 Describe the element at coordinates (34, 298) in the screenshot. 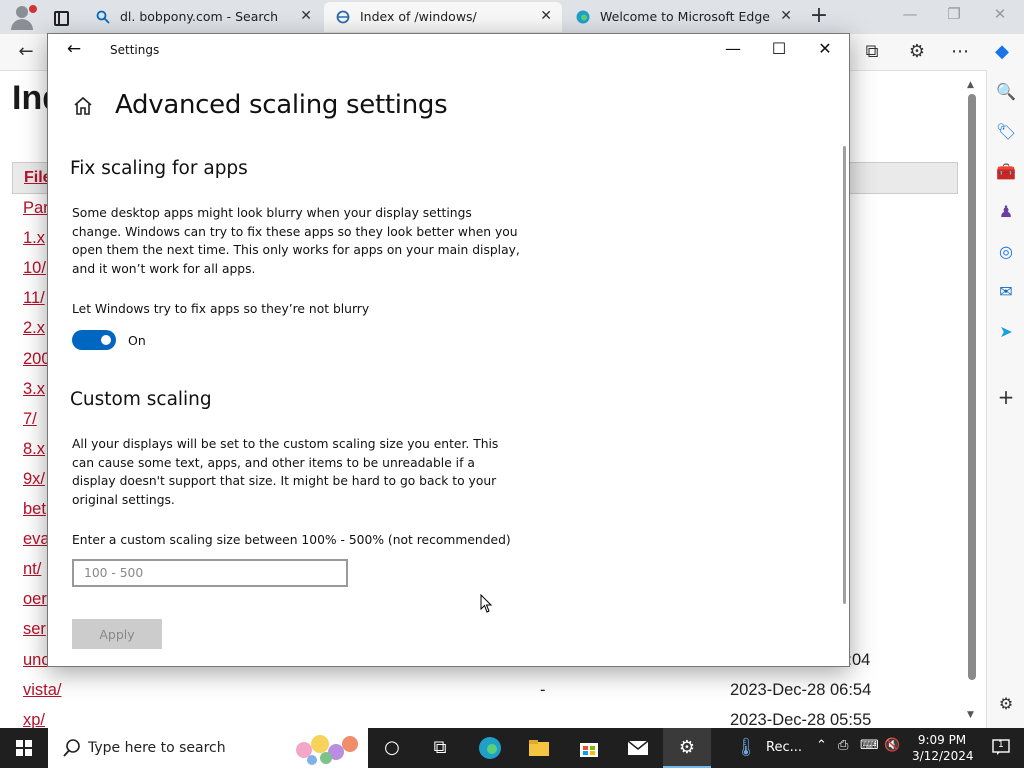

I see `file-link: 11/` at that location.